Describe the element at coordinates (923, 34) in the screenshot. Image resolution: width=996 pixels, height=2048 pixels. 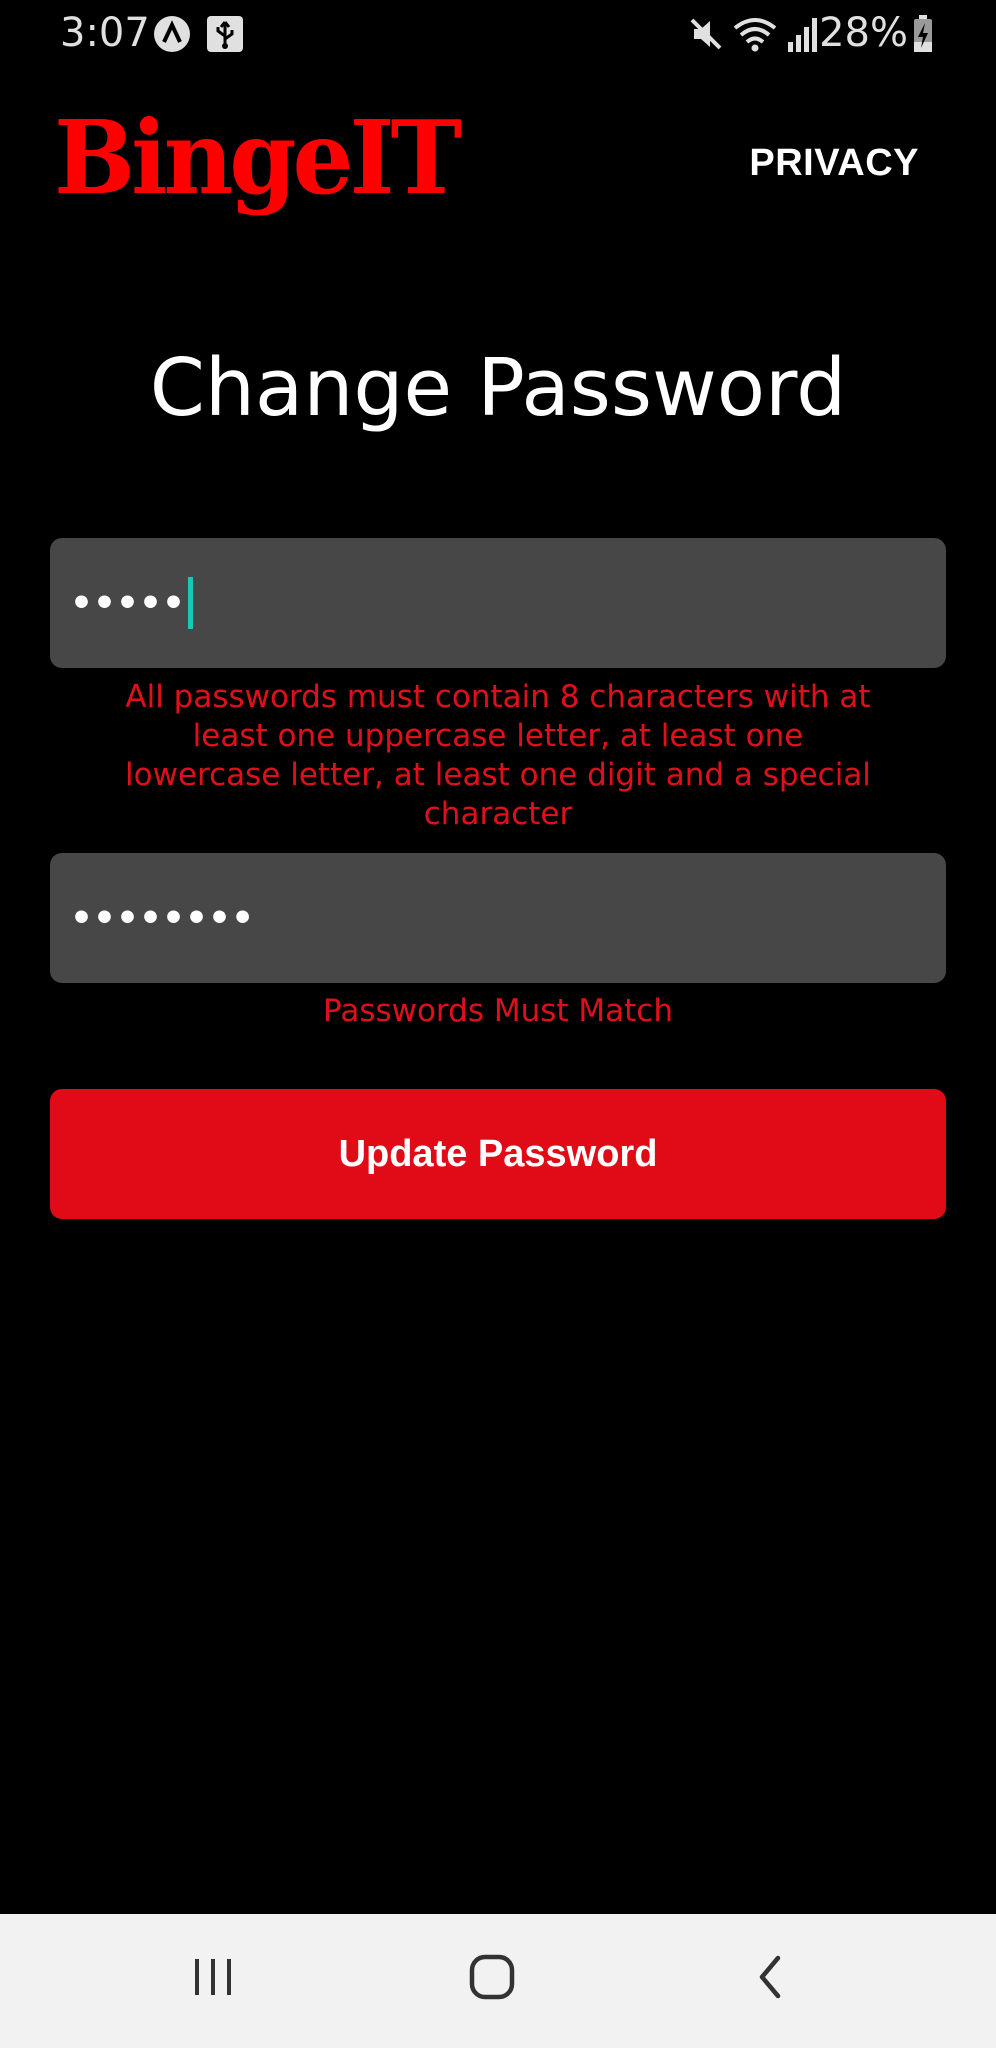
I see `battery-charging-icon` at that location.